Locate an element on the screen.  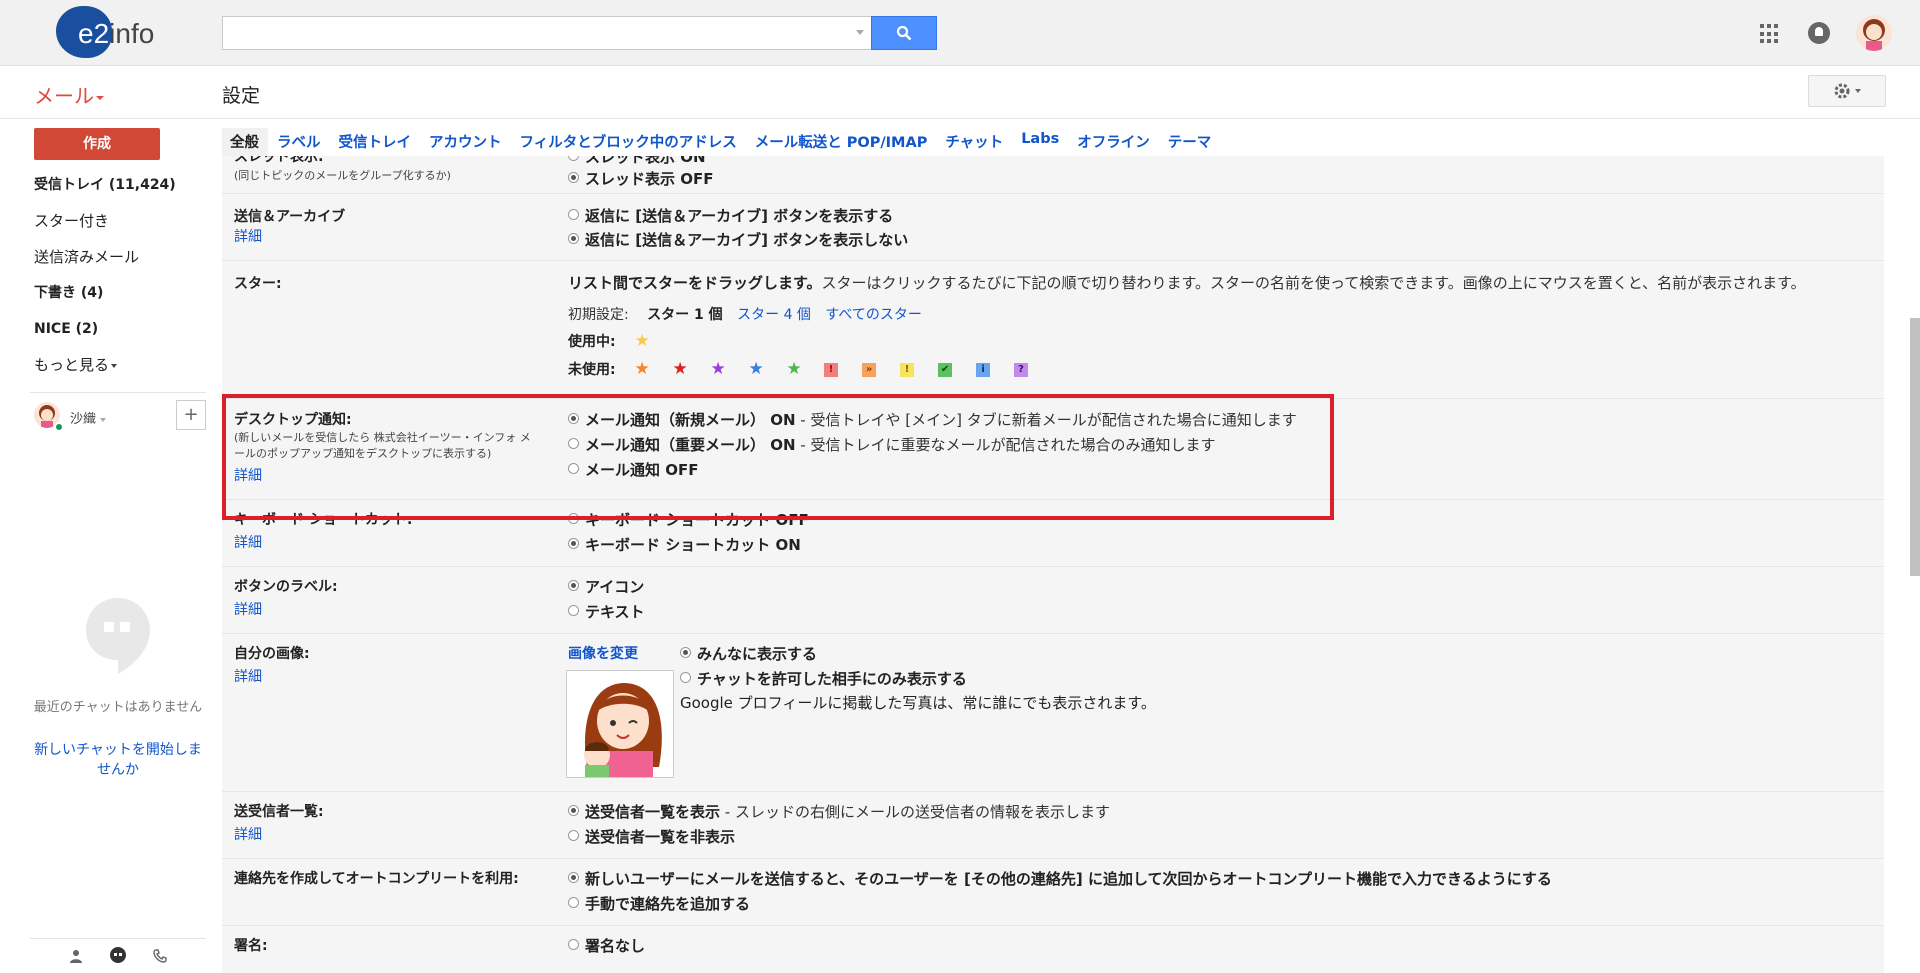
red-bang-icon: ! is located at coordinates (831, 370).